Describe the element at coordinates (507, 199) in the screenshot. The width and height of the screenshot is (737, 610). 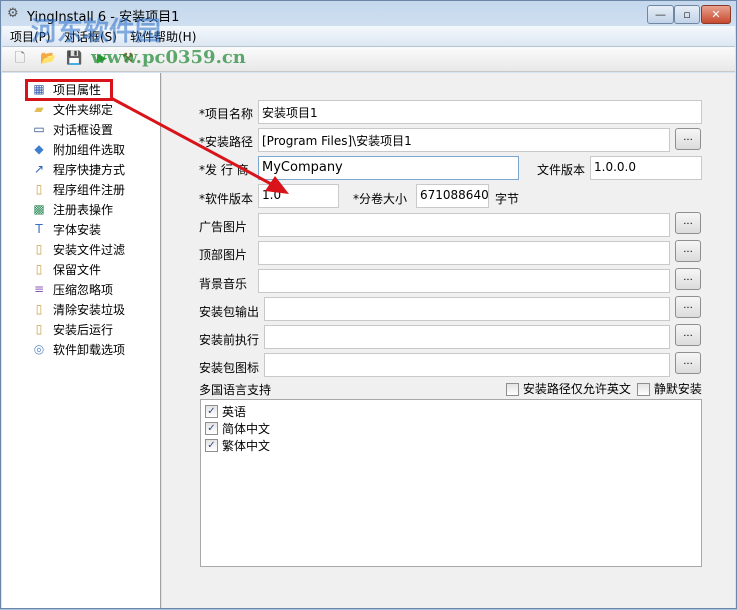
I see `volume-unit-label: 字节` at that location.